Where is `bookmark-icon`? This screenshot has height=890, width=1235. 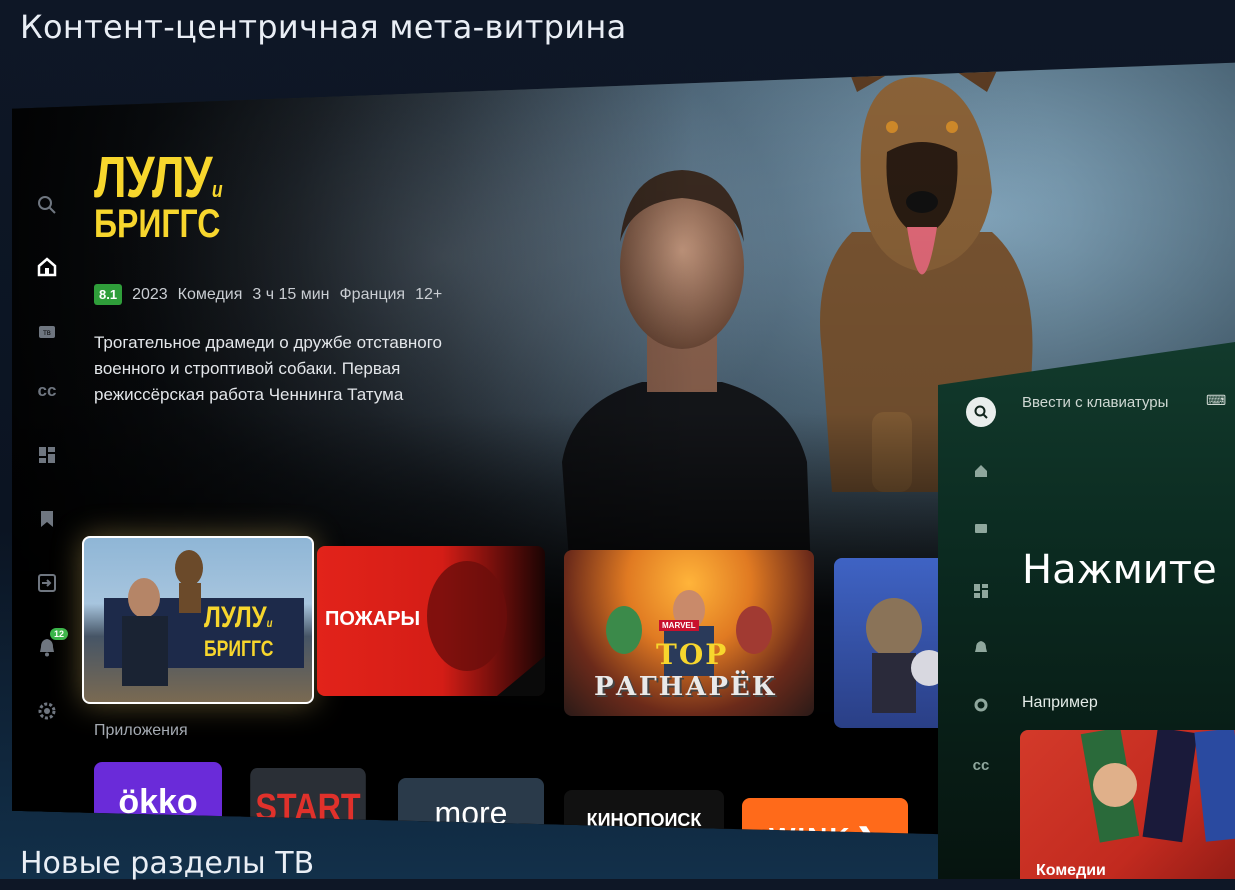 bookmark-icon is located at coordinates (47, 519).